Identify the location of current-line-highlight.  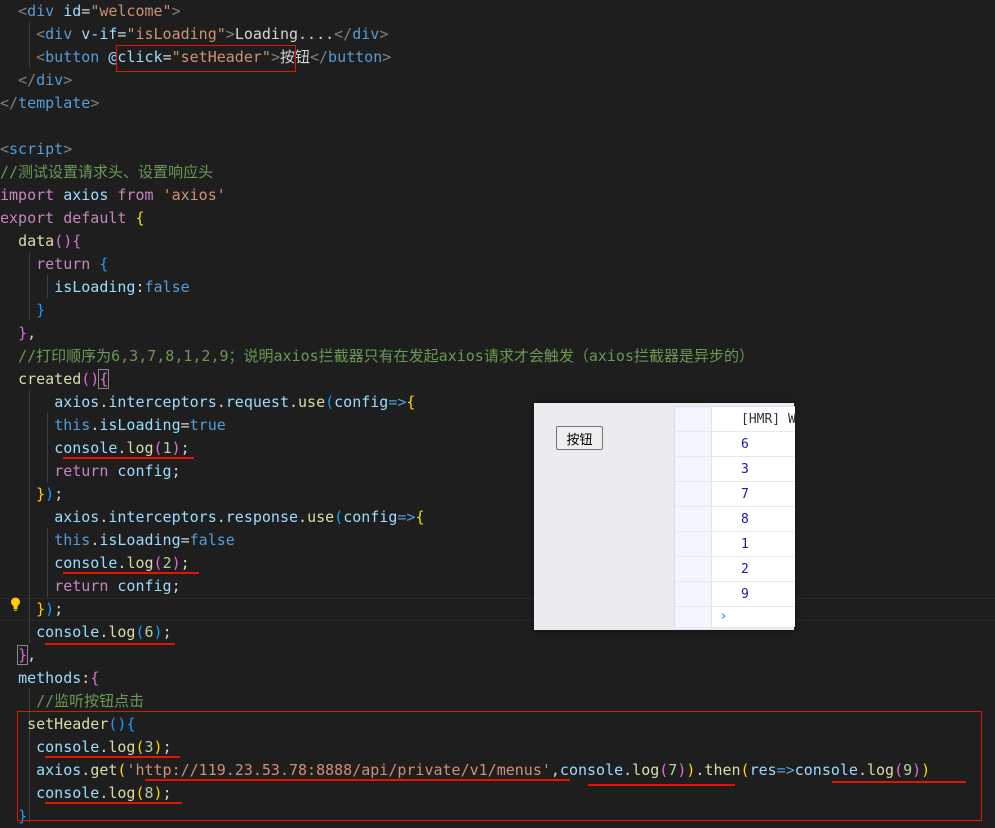
(497, 609).